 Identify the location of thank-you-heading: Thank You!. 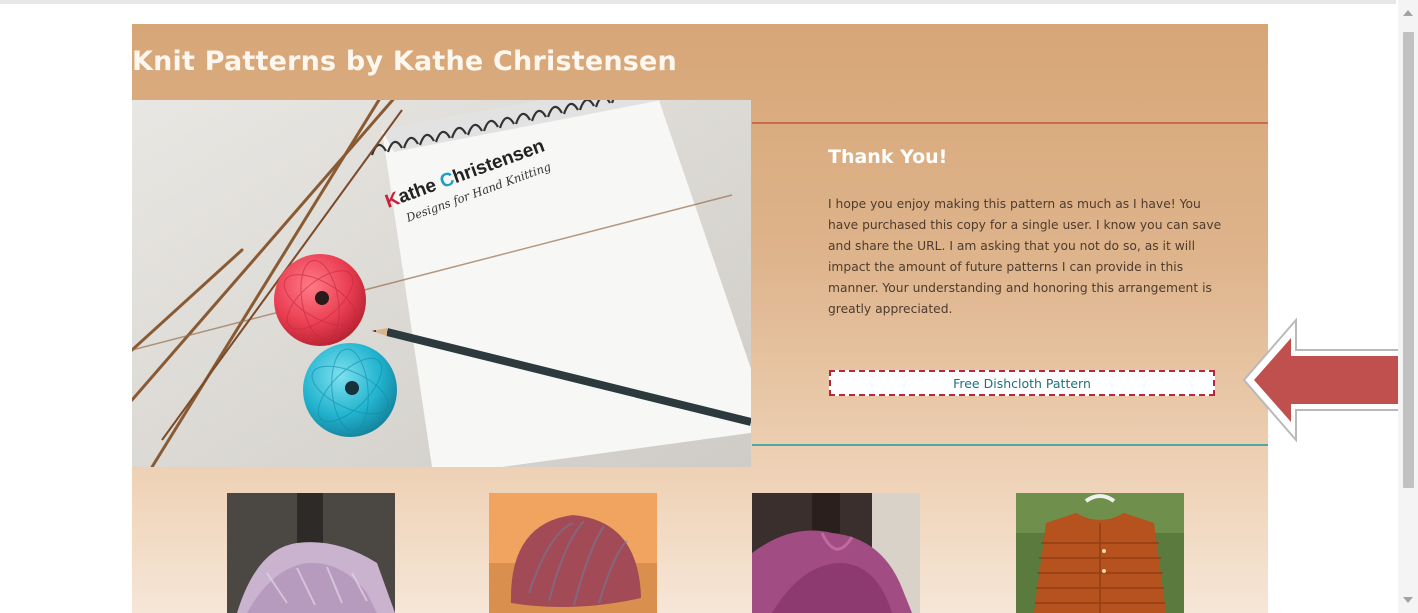
(888, 157).